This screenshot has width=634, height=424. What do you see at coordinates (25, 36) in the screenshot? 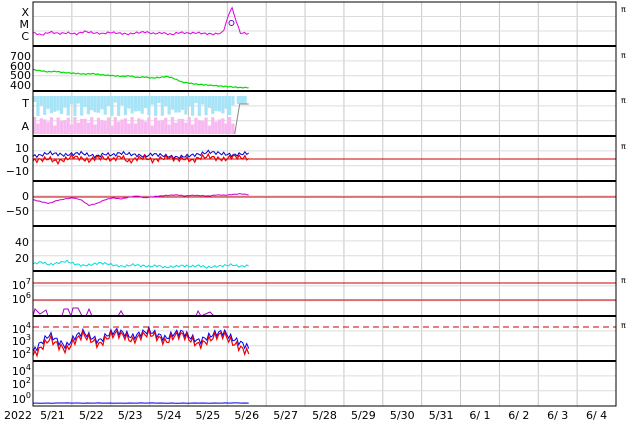
I see `y-tick-label: C` at bounding box center [25, 36].